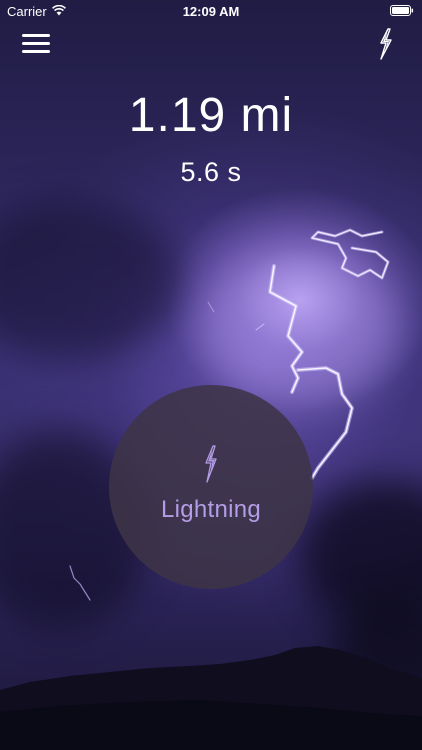 The height and width of the screenshot is (750, 422). I want to click on lightning-button: Lightning, so click(211, 487).